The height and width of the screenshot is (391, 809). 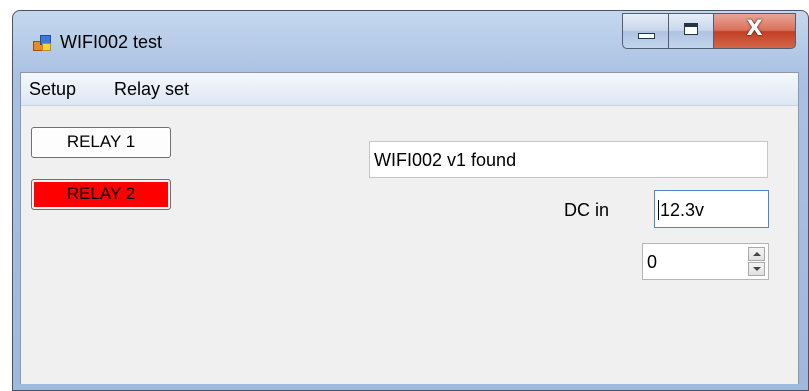 What do you see at coordinates (101, 142) in the screenshot?
I see `relay-1-button: RELAY 1` at bounding box center [101, 142].